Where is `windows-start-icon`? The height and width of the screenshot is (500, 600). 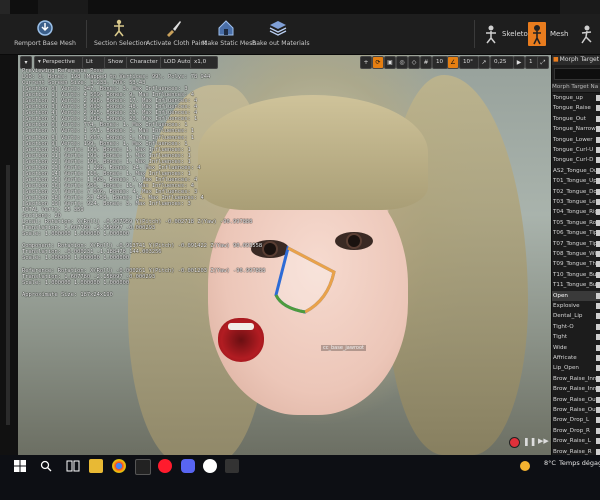 windows-start-icon is located at coordinates (20, 466).